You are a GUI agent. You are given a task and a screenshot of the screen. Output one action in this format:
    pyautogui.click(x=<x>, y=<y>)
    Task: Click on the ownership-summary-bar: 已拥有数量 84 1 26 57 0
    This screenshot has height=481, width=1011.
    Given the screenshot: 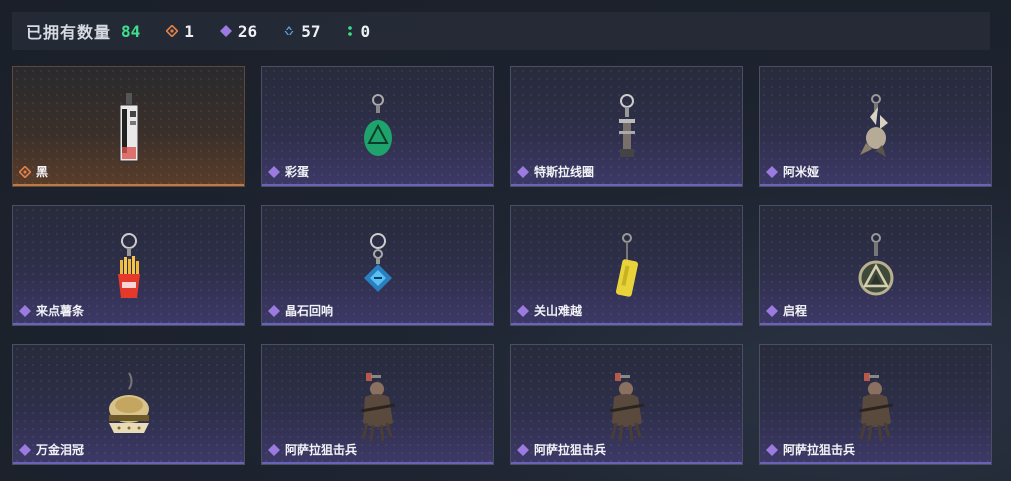 What is the action you would take?
    pyautogui.click(x=501, y=31)
    